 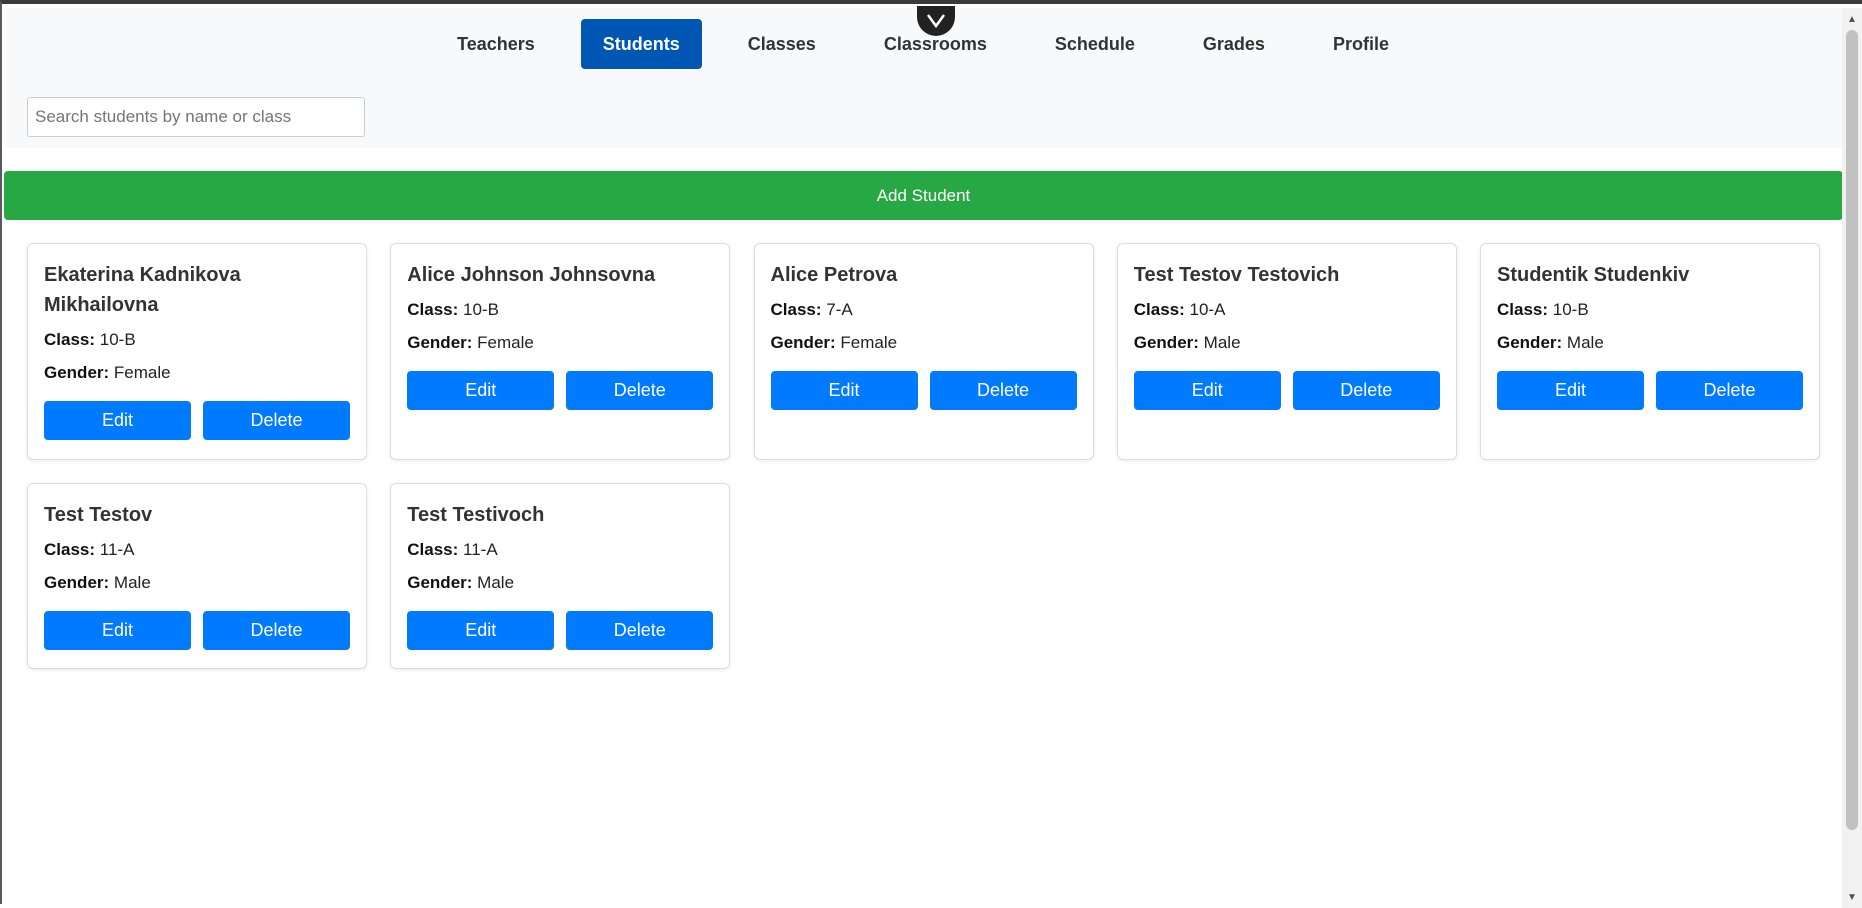 What do you see at coordinates (1095, 44) in the screenshot?
I see `nav-schedule: Schedule` at bounding box center [1095, 44].